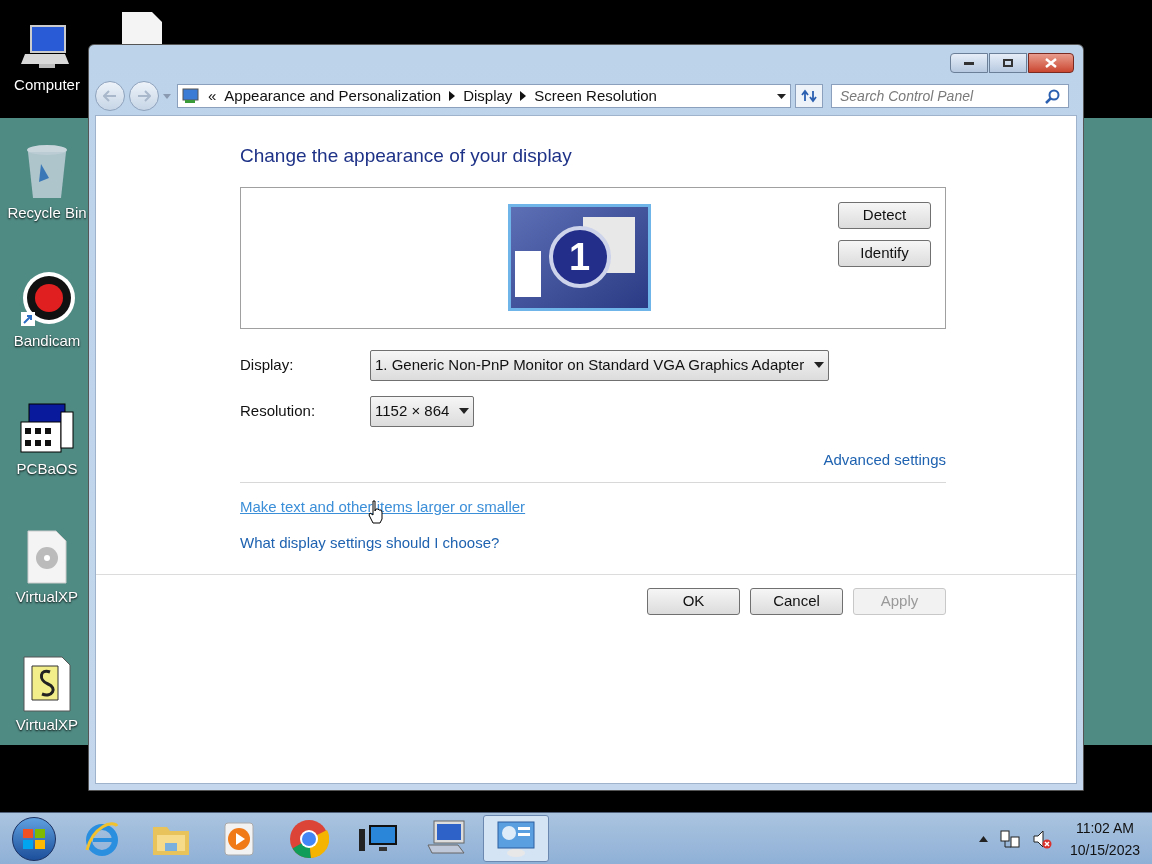 This screenshot has width=1152, height=864. Describe the element at coordinates (47, 469) in the screenshot. I see `desktop-icon-label: PCBaOS` at that location.